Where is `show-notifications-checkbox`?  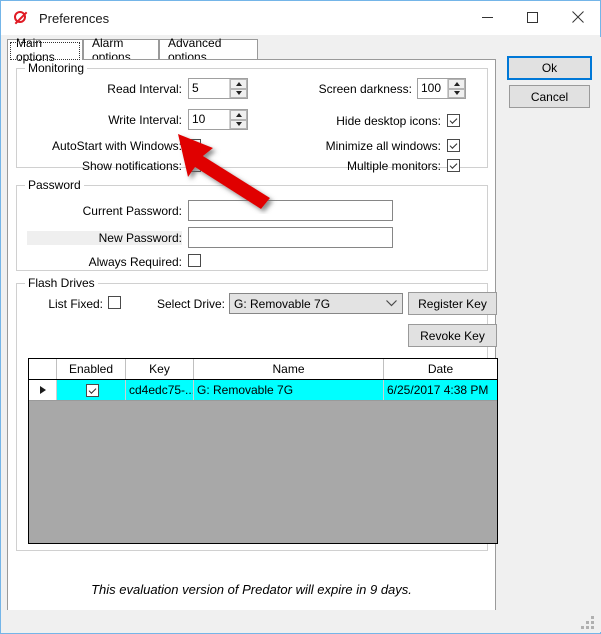 show-notifications-checkbox is located at coordinates (194, 165).